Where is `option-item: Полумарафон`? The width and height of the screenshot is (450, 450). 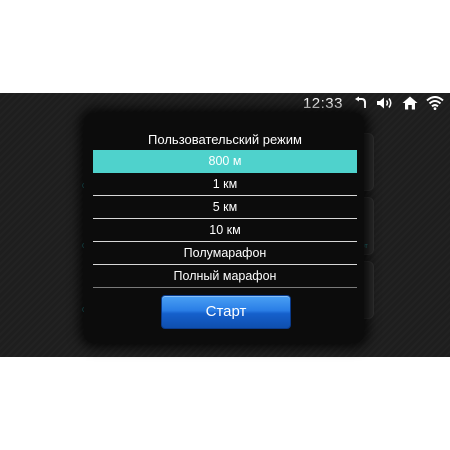 option-item: Полумарафон is located at coordinates (225, 253).